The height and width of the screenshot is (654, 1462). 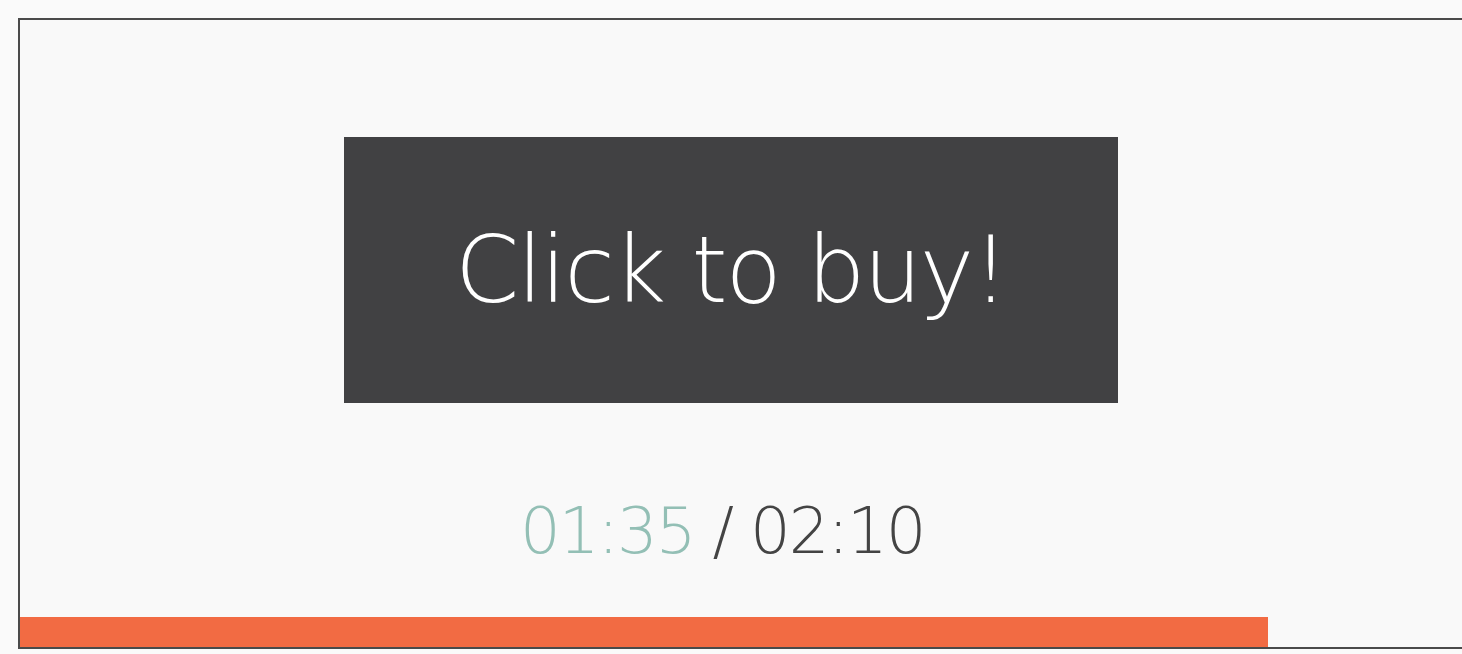 What do you see at coordinates (837, 531) in the screenshot?
I see `total-time: 02:10` at bounding box center [837, 531].